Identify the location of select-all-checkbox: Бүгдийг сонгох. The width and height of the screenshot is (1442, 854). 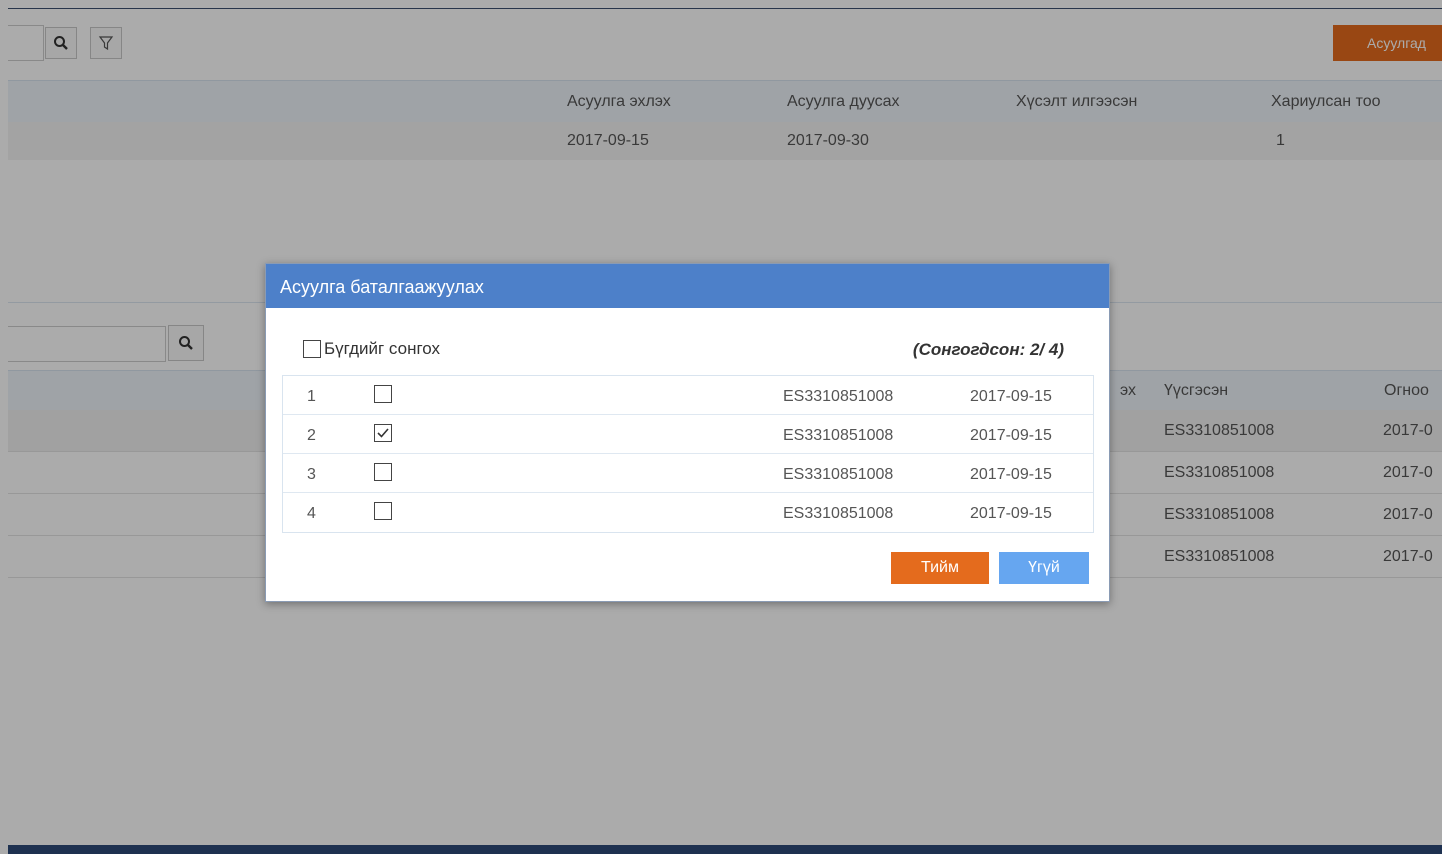
(371, 349).